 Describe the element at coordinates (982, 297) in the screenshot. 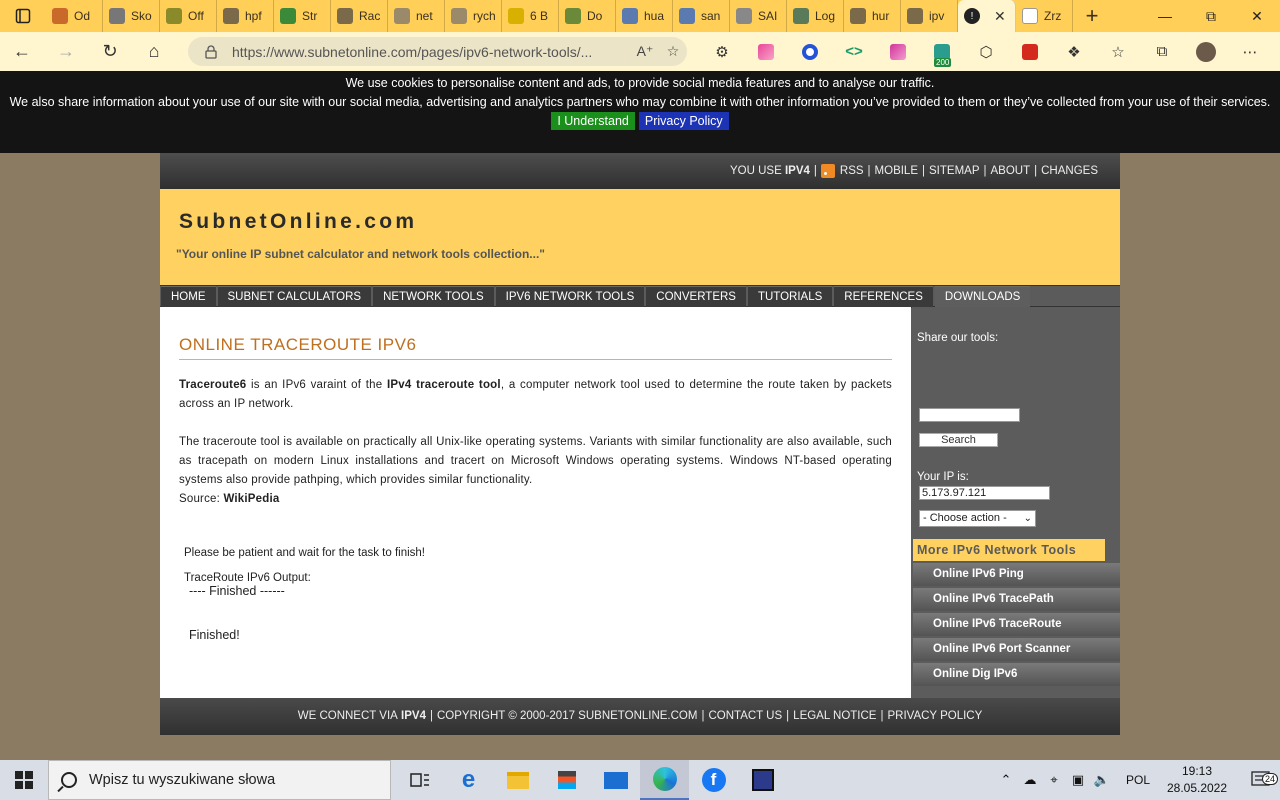

I see `menu-downloads: DOWNLOADS` at that location.